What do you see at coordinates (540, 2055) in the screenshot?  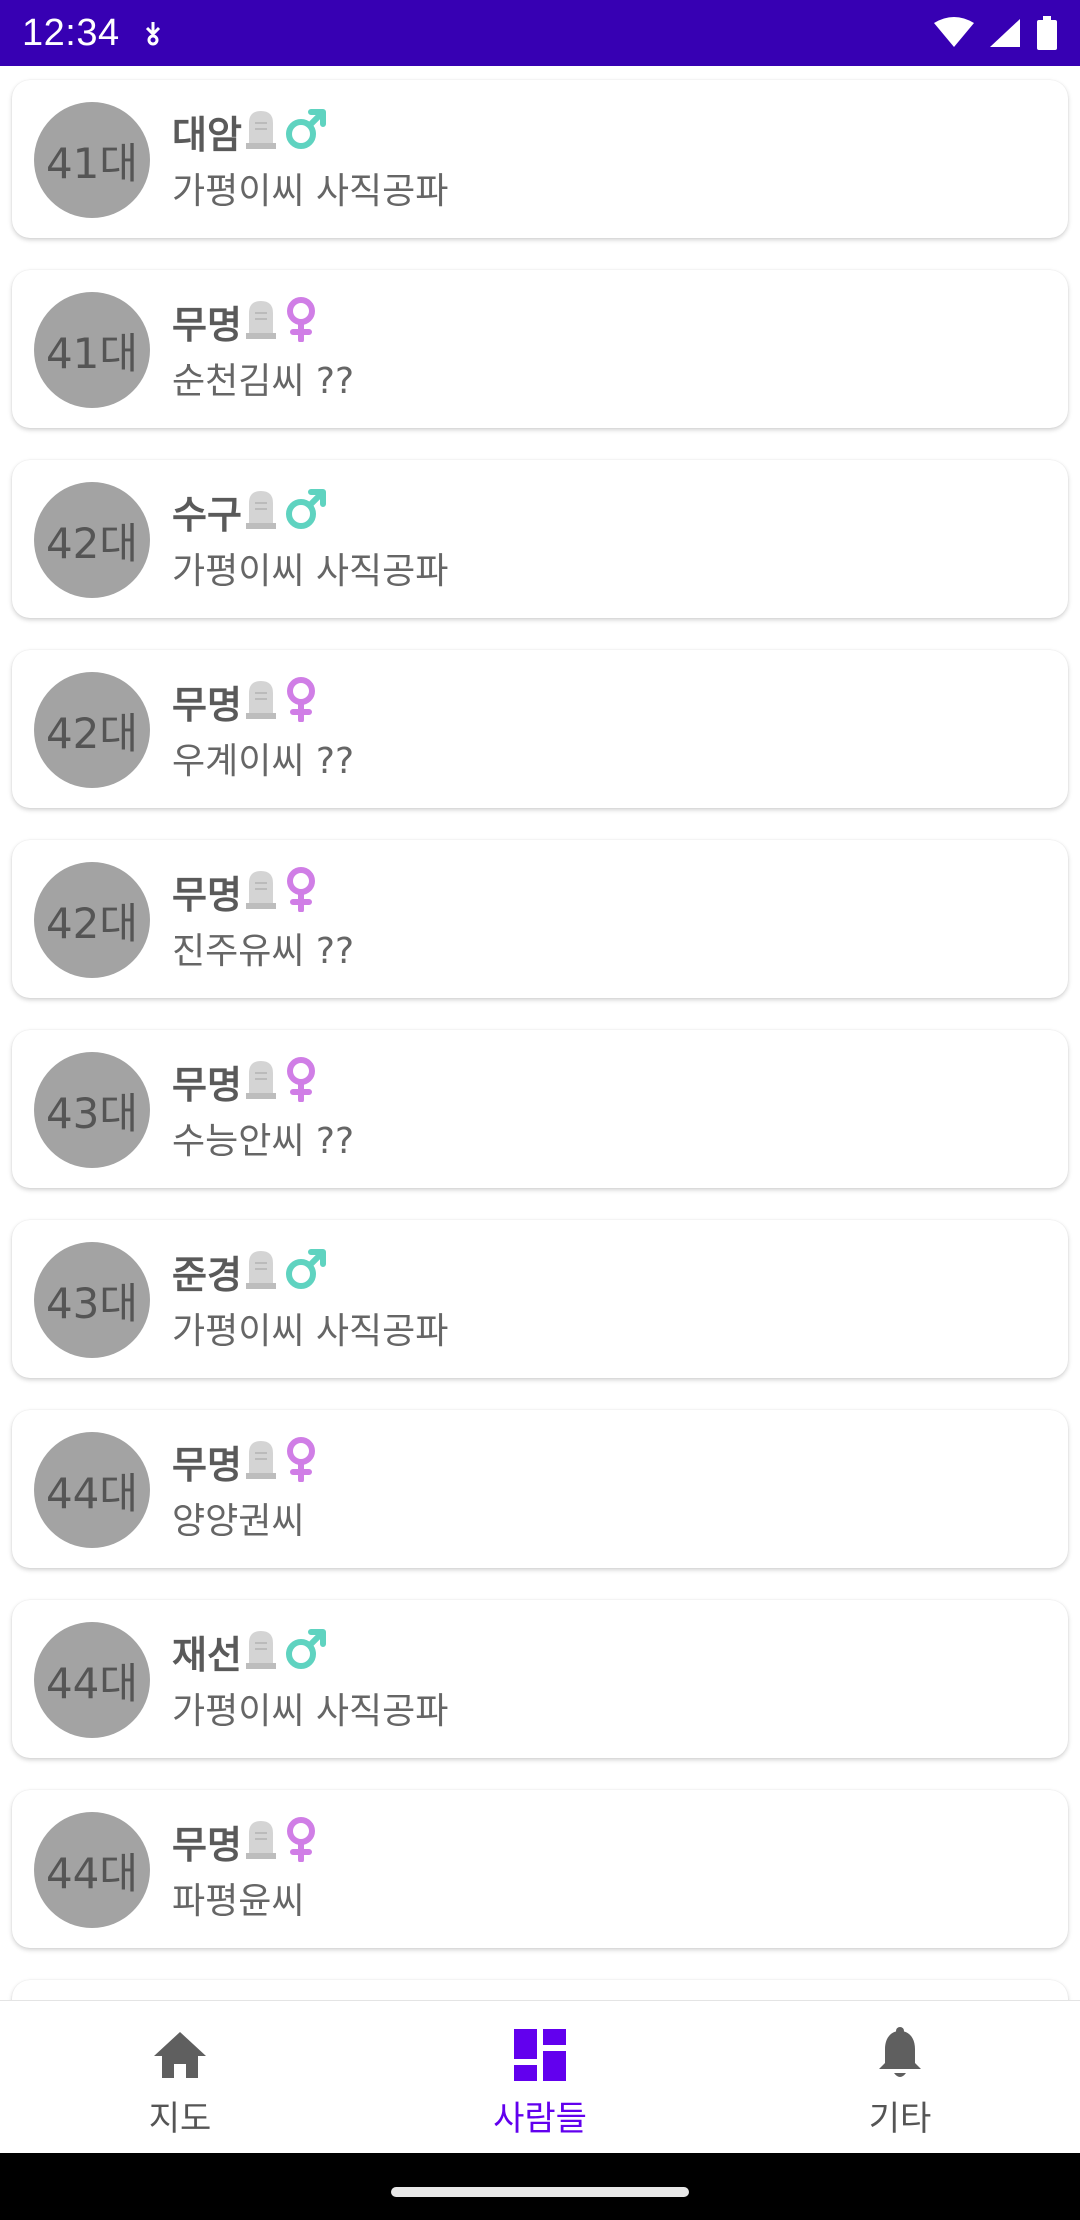 I see `dashboard-icon` at bounding box center [540, 2055].